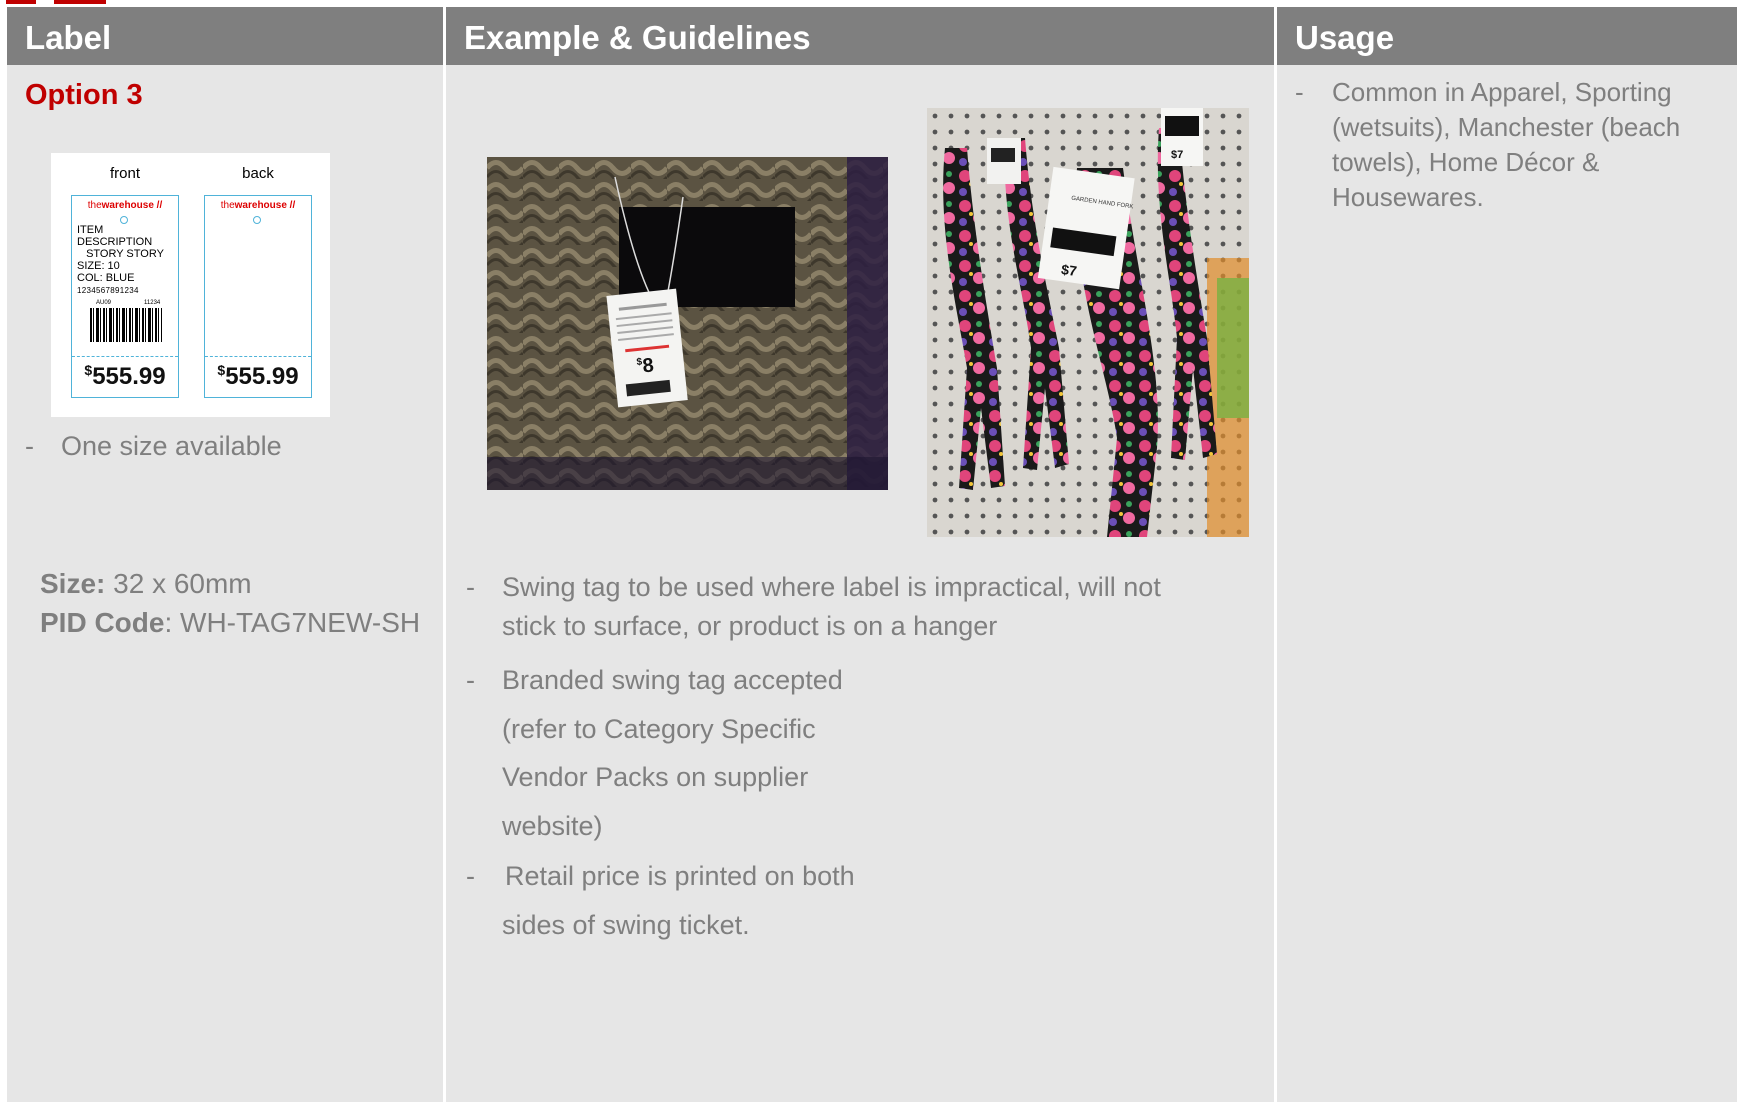 The width and height of the screenshot is (1737, 1106). I want to click on label-column-header: Label, so click(225, 36).